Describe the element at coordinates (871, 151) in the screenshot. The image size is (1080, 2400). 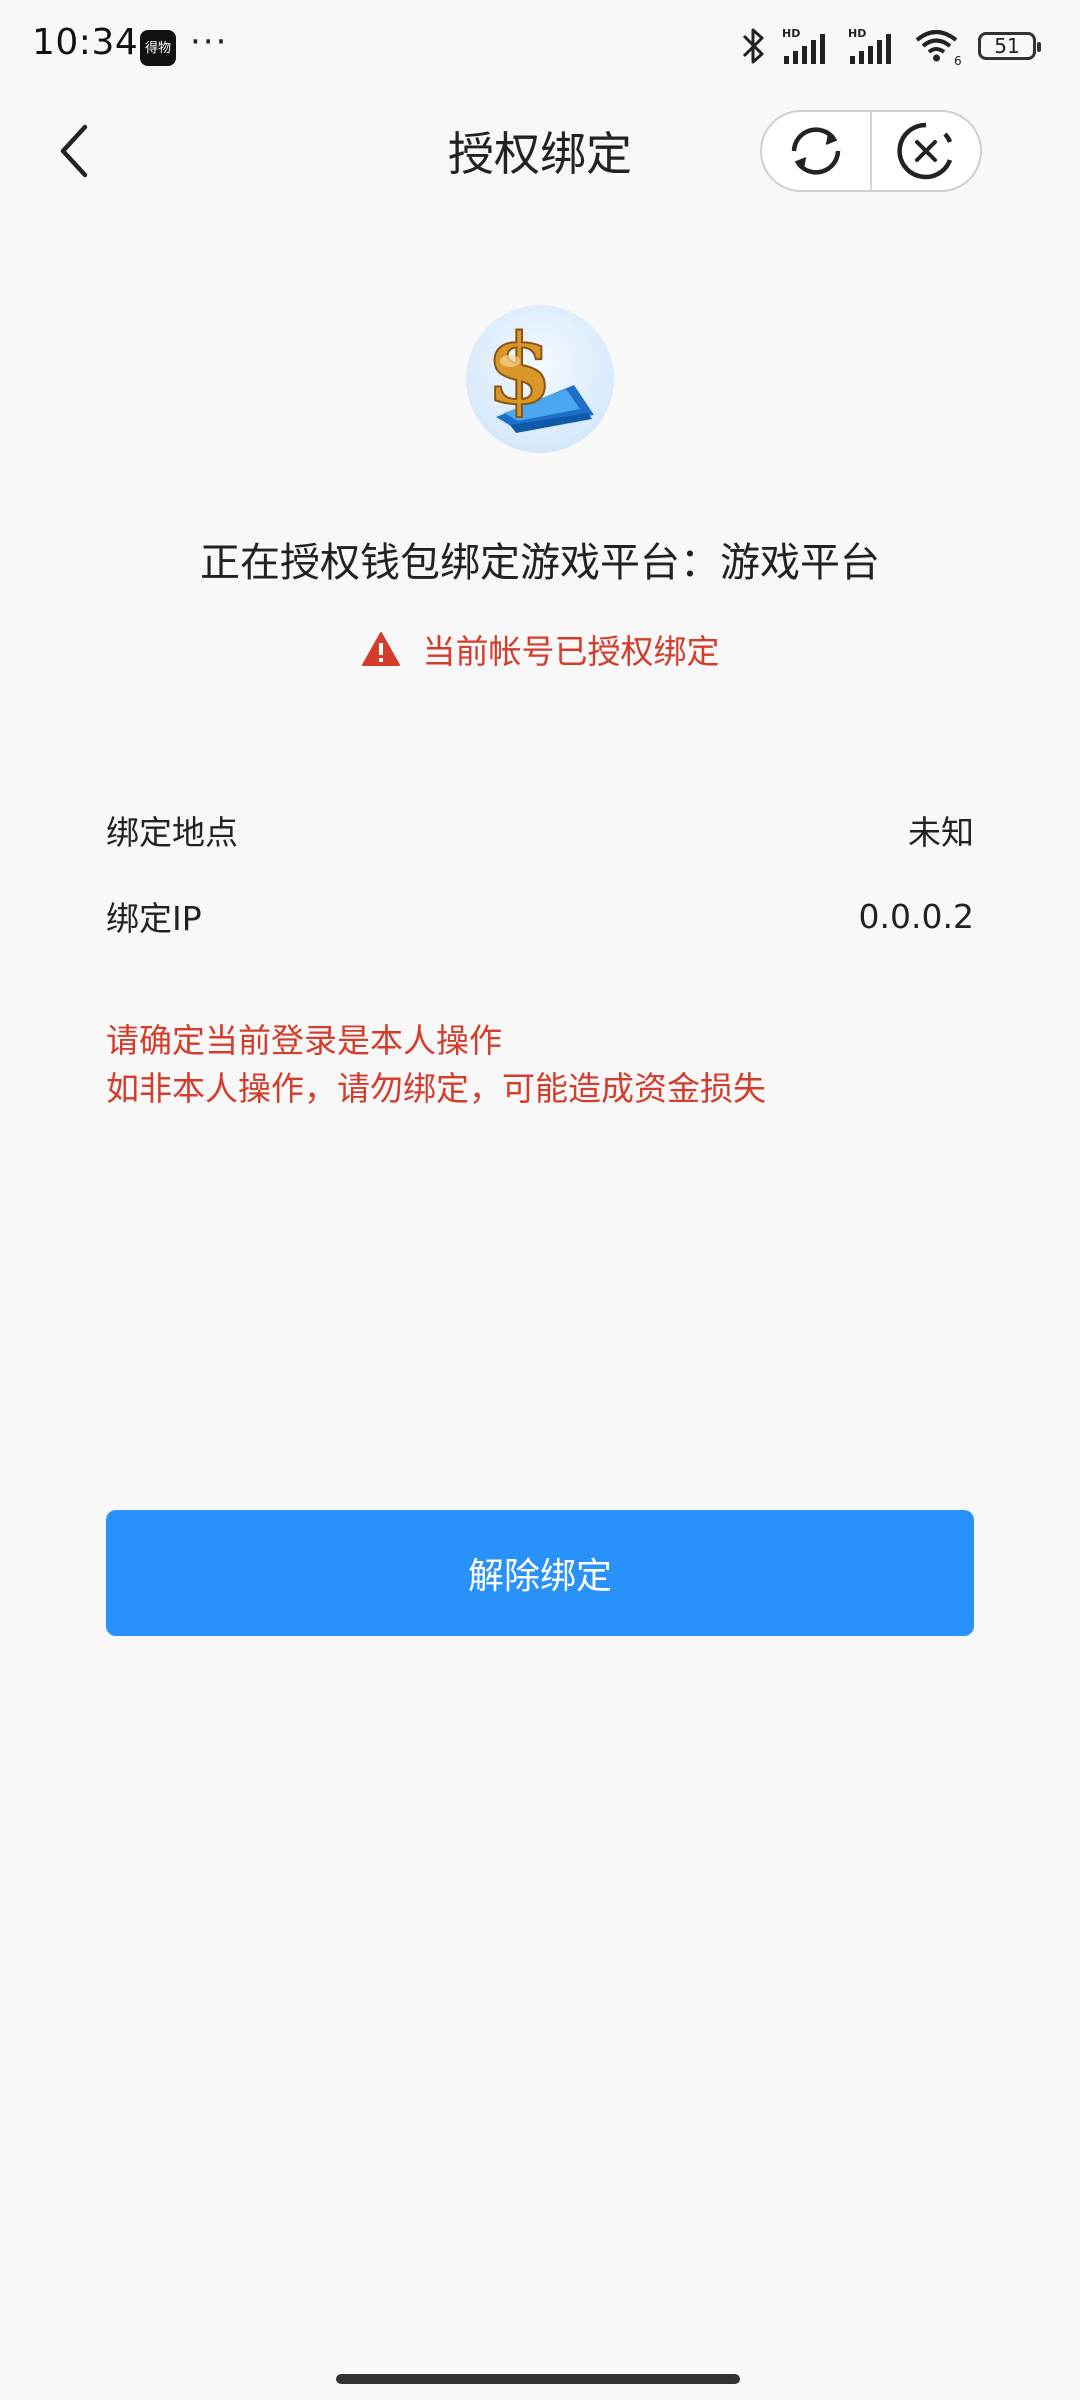
I see `mini-program-capsule` at that location.